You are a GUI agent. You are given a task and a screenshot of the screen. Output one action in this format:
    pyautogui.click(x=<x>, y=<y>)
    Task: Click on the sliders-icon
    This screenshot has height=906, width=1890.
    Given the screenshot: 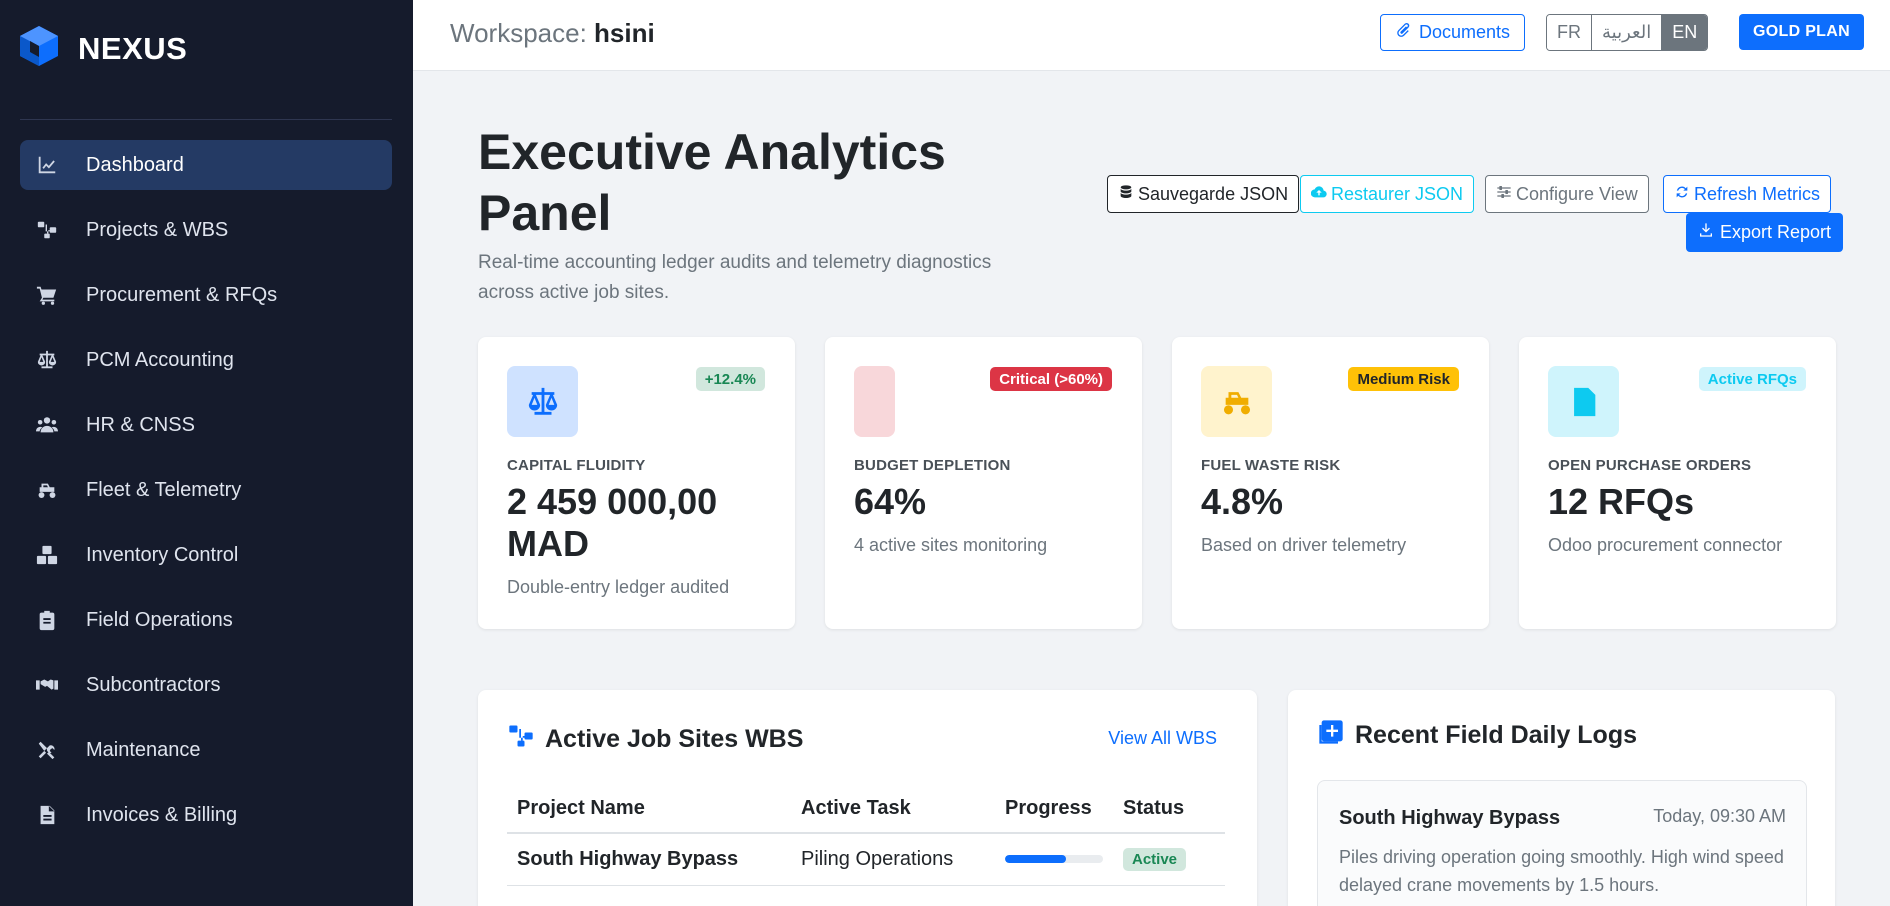 What is the action you would take?
    pyautogui.click(x=1506, y=194)
    